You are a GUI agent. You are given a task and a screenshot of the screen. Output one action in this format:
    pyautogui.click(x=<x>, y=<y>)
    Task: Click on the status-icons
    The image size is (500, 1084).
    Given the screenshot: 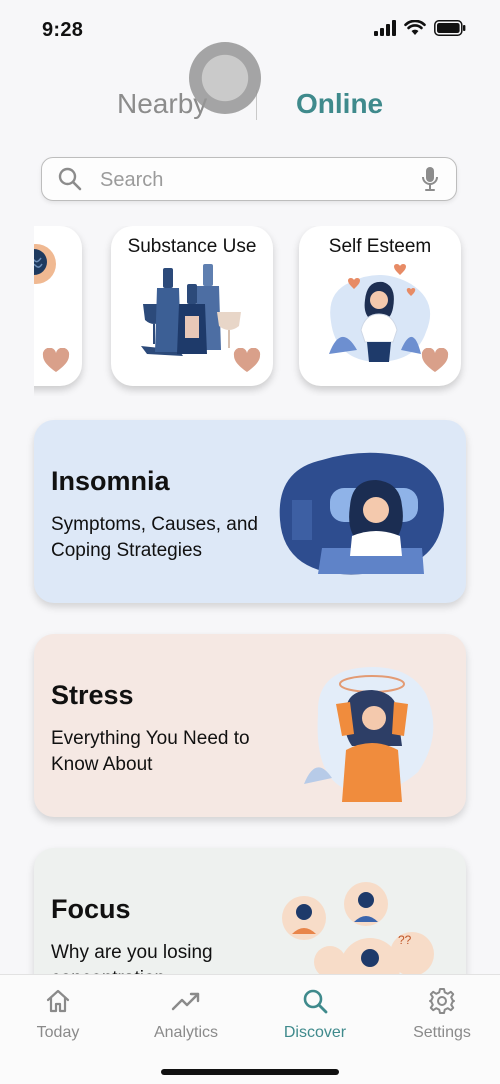 What is the action you would take?
    pyautogui.click(x=420, y=28)
    